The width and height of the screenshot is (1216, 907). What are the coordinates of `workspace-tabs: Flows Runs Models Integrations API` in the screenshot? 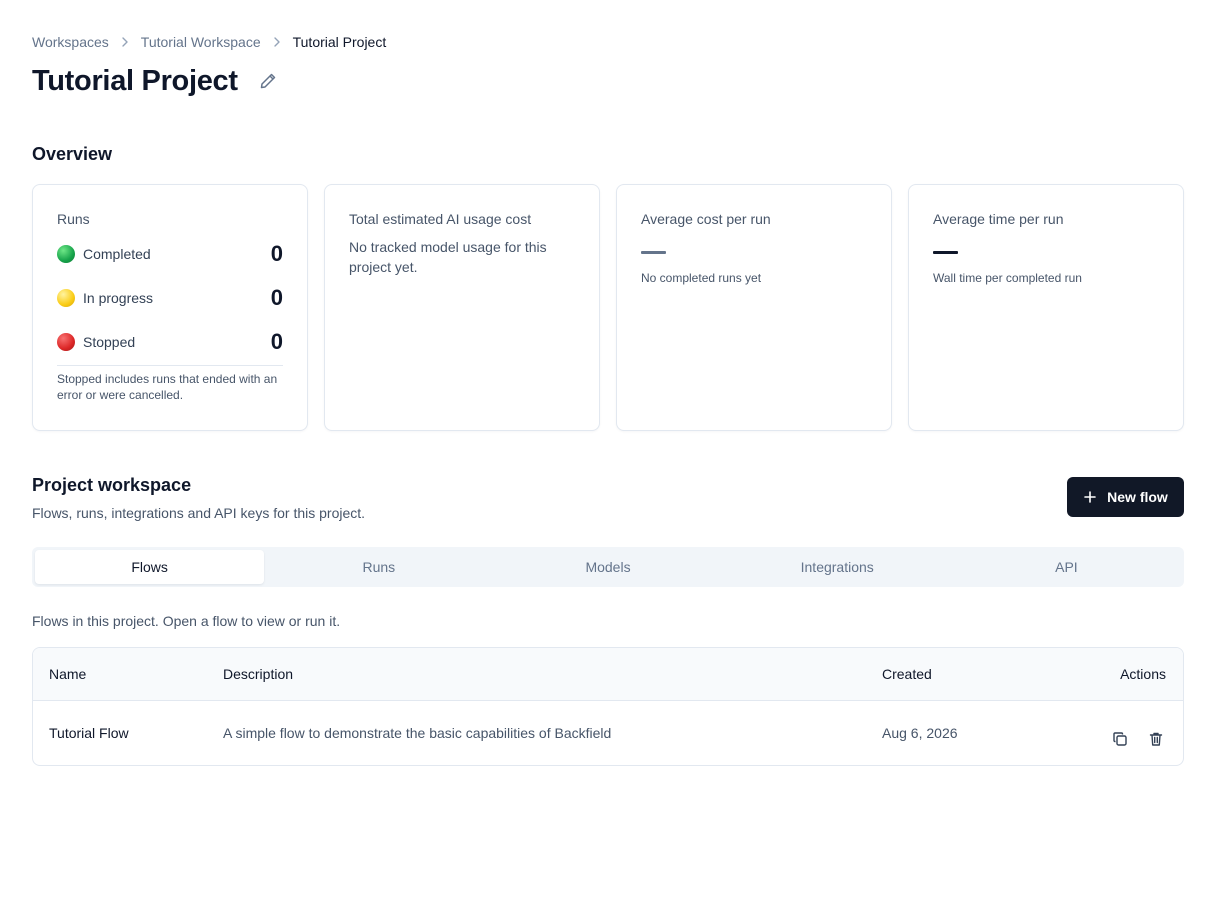 It's located at (608, 567).